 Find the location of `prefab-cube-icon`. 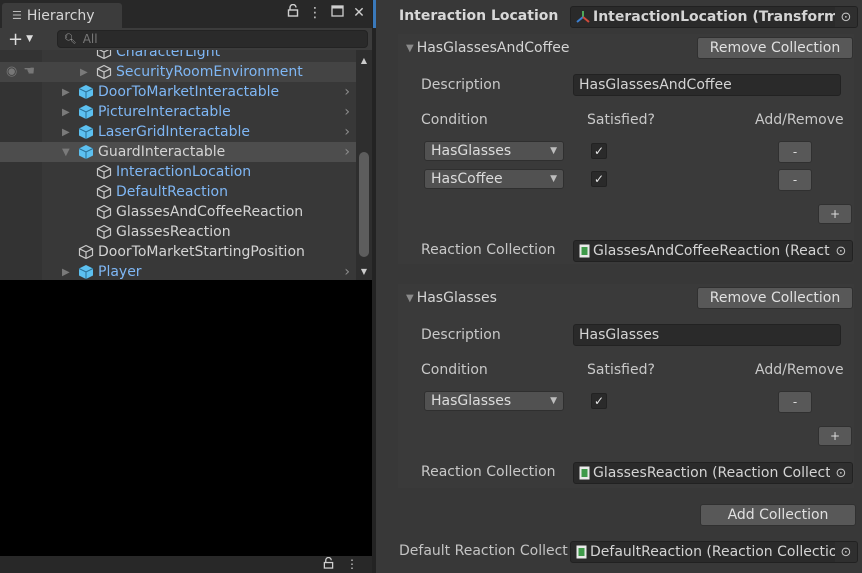

prefab-cube-icon is located at coordinates (86, 92).